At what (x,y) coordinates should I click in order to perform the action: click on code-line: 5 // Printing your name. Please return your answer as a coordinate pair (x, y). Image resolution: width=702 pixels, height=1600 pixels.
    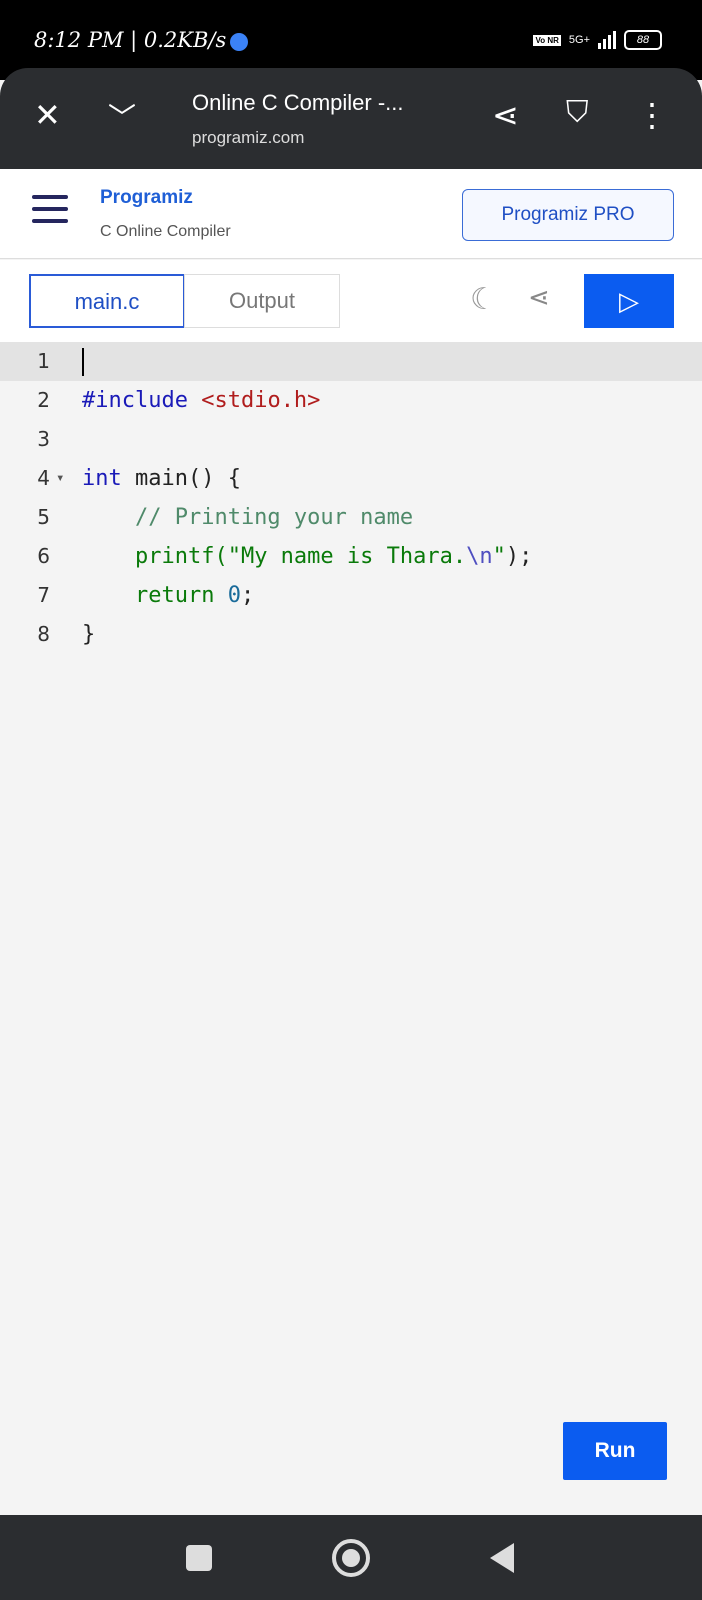
    Looking at the image, I should click on (351, 517).